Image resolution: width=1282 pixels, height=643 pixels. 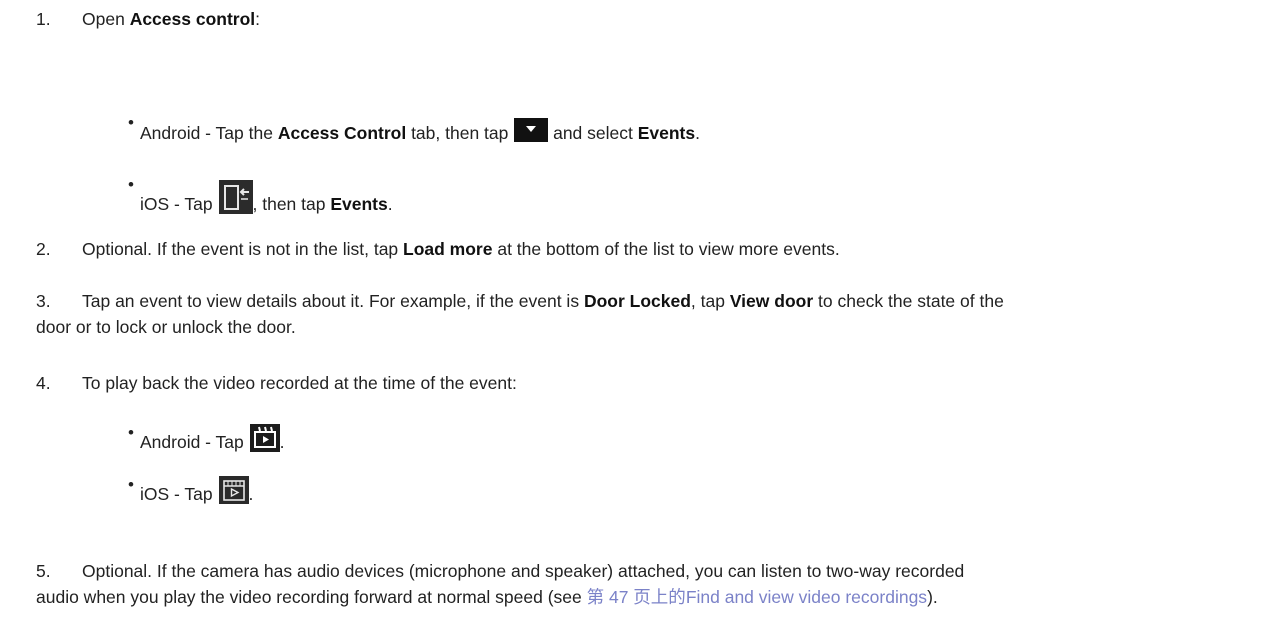 What do you see at coordinates (342, 133) in the screenshot?
I see `bold-term: Access Control` at bounding box center [342, 133].